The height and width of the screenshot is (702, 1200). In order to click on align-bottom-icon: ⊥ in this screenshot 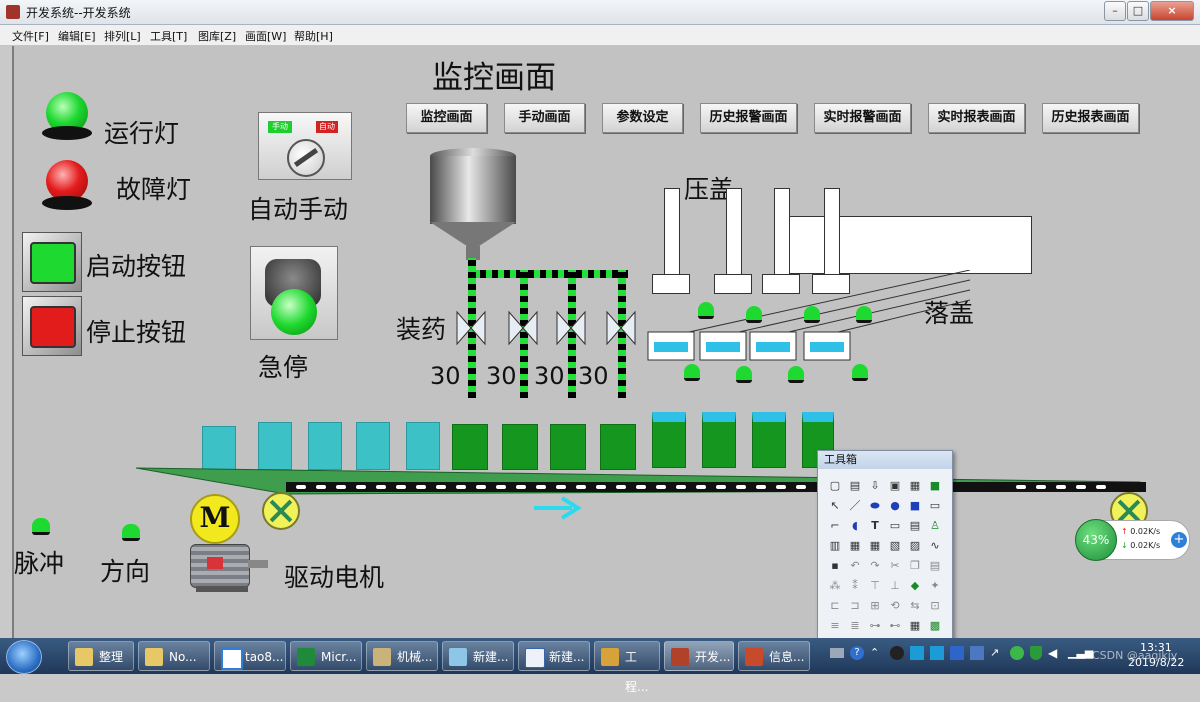, I will do `click(895, 586)`.